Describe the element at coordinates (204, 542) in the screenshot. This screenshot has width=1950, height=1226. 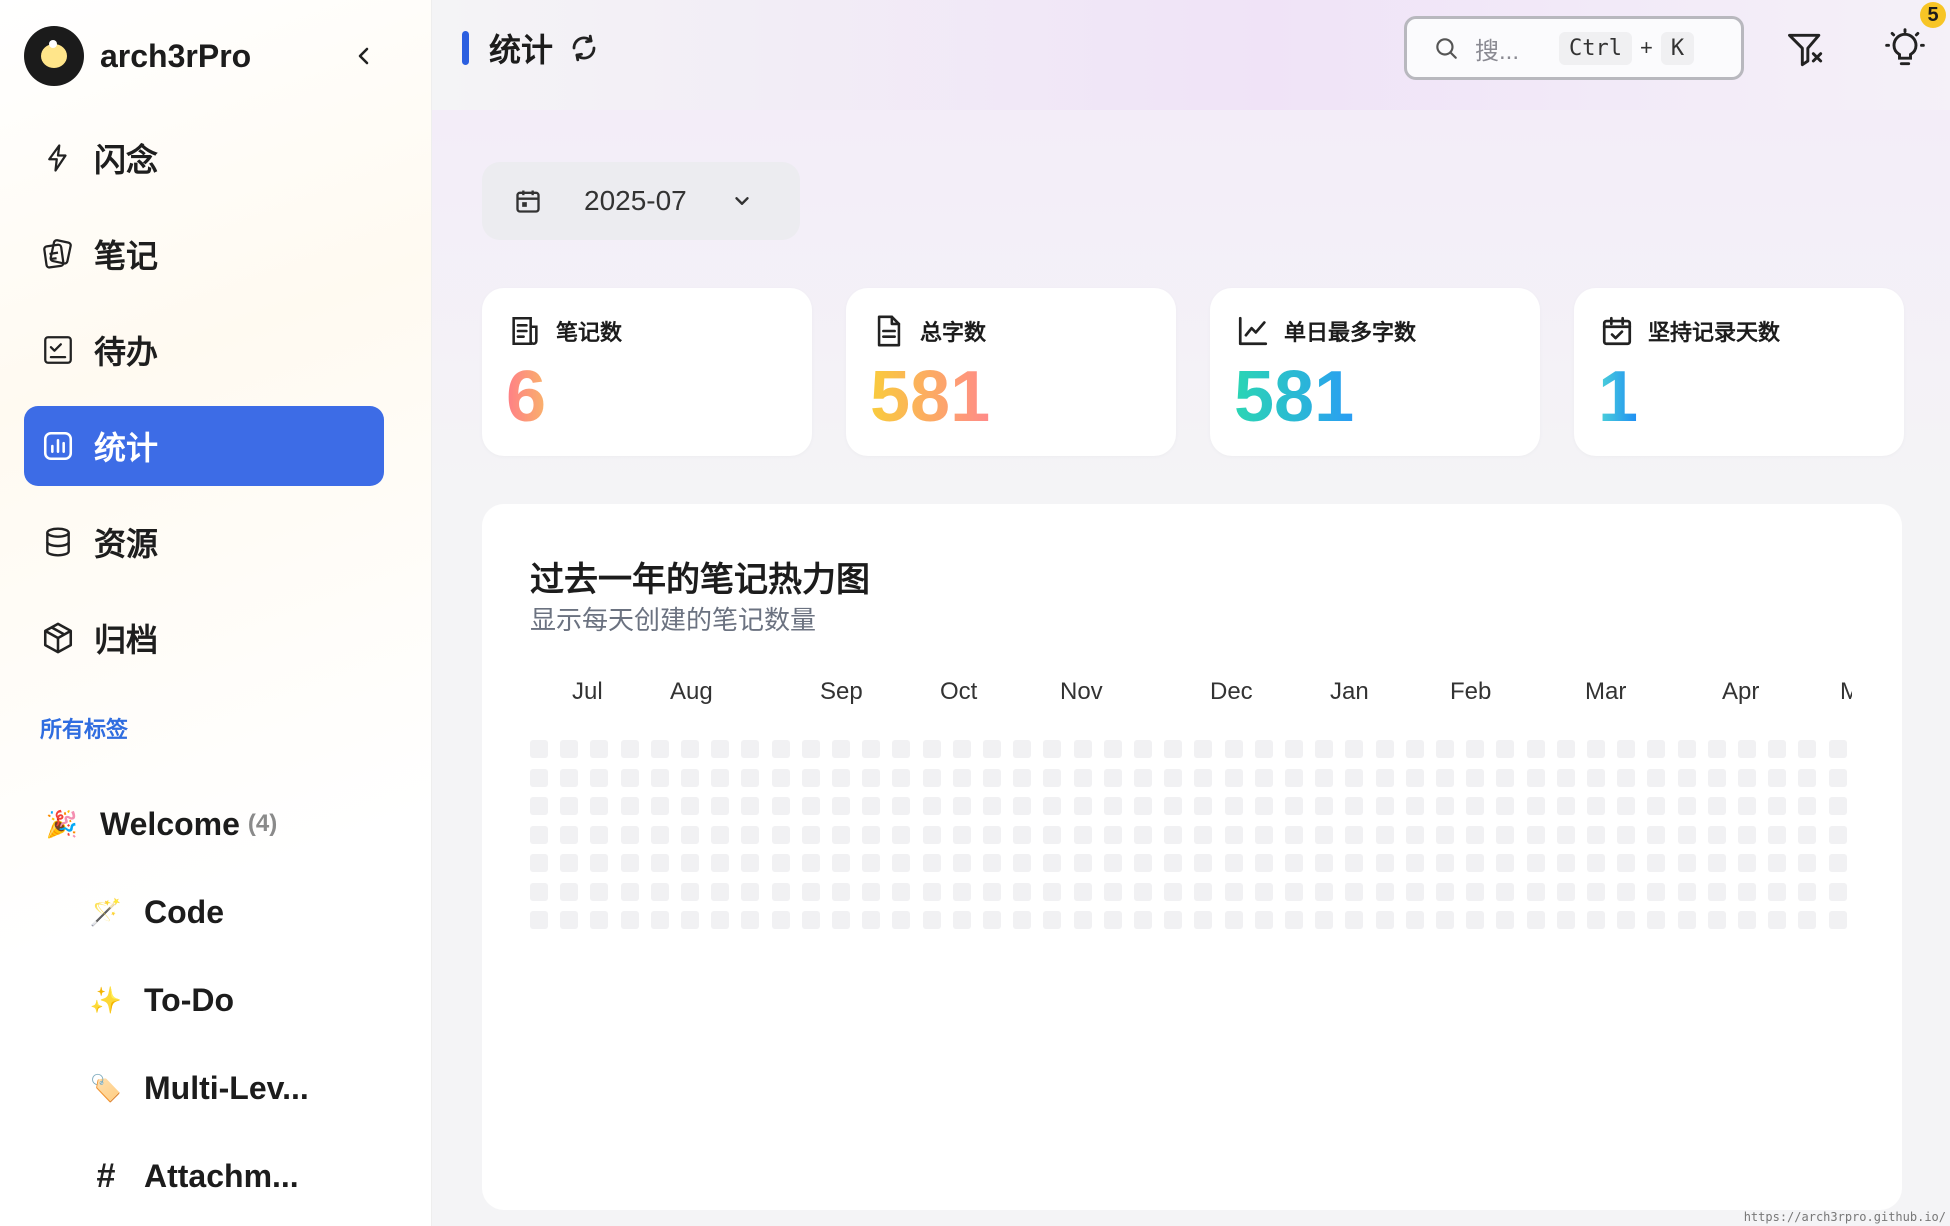
I see `nav-item-resources: 资源` at that location.